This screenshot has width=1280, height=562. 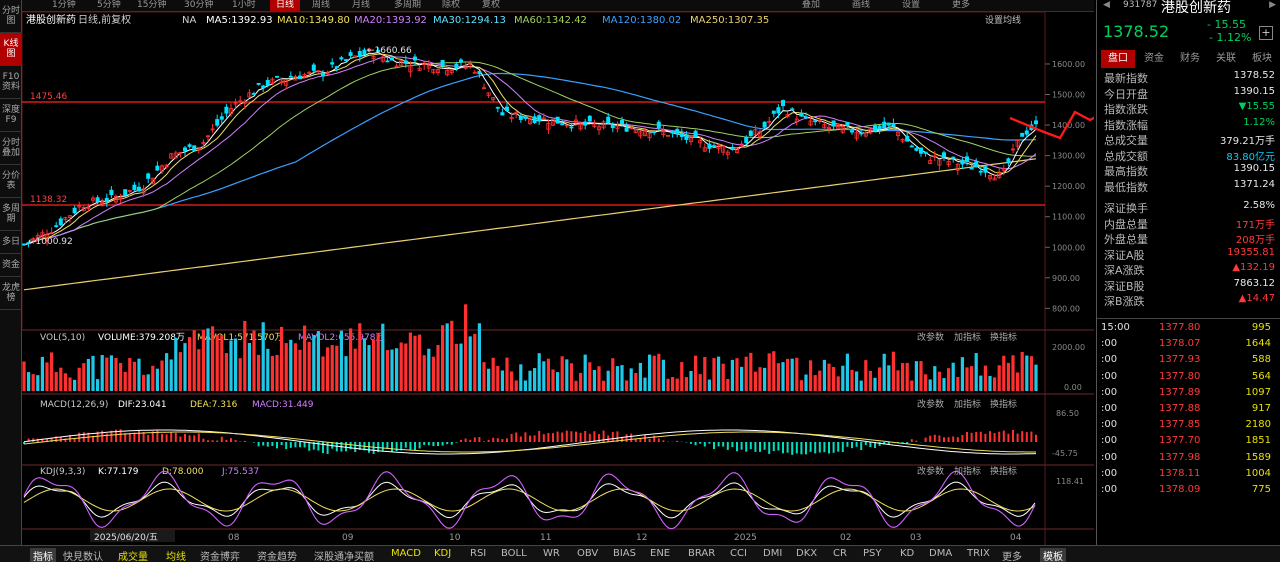 I want to click on period-multi: 多周期, so click(x=407, y=6).